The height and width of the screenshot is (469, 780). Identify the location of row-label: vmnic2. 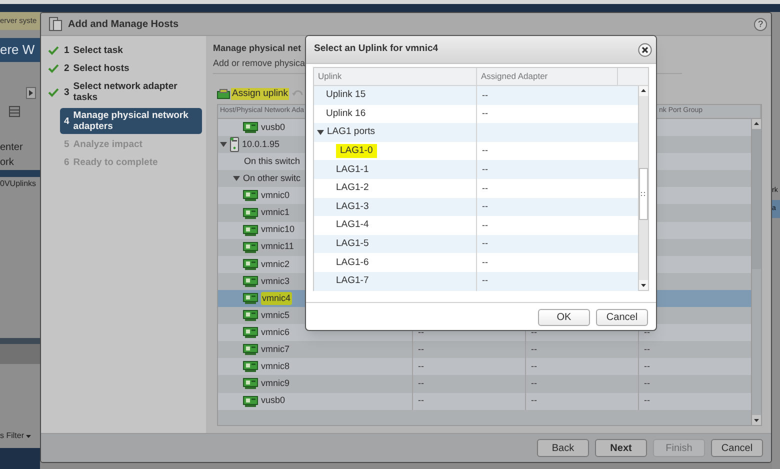
(275, 264).